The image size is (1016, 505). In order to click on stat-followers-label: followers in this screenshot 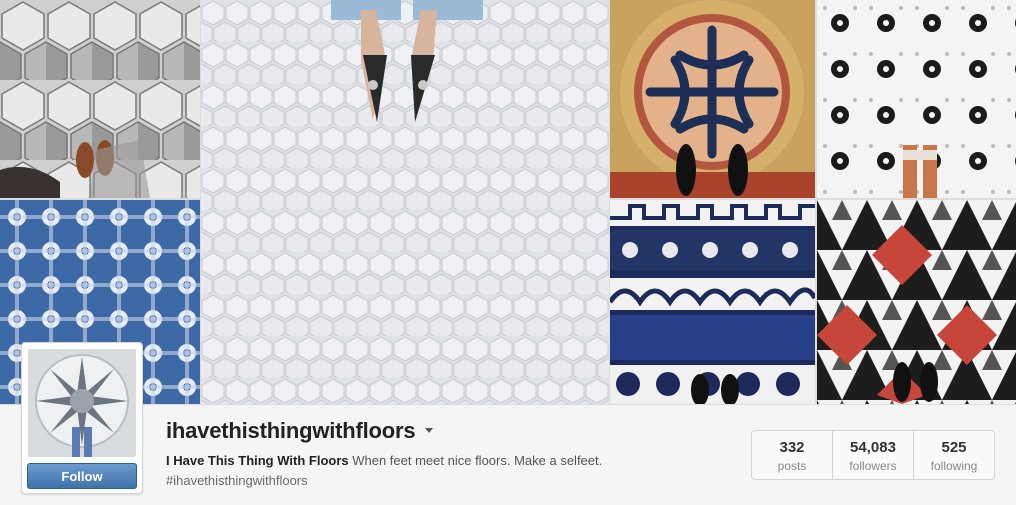, I will do `click(873, 466)`.